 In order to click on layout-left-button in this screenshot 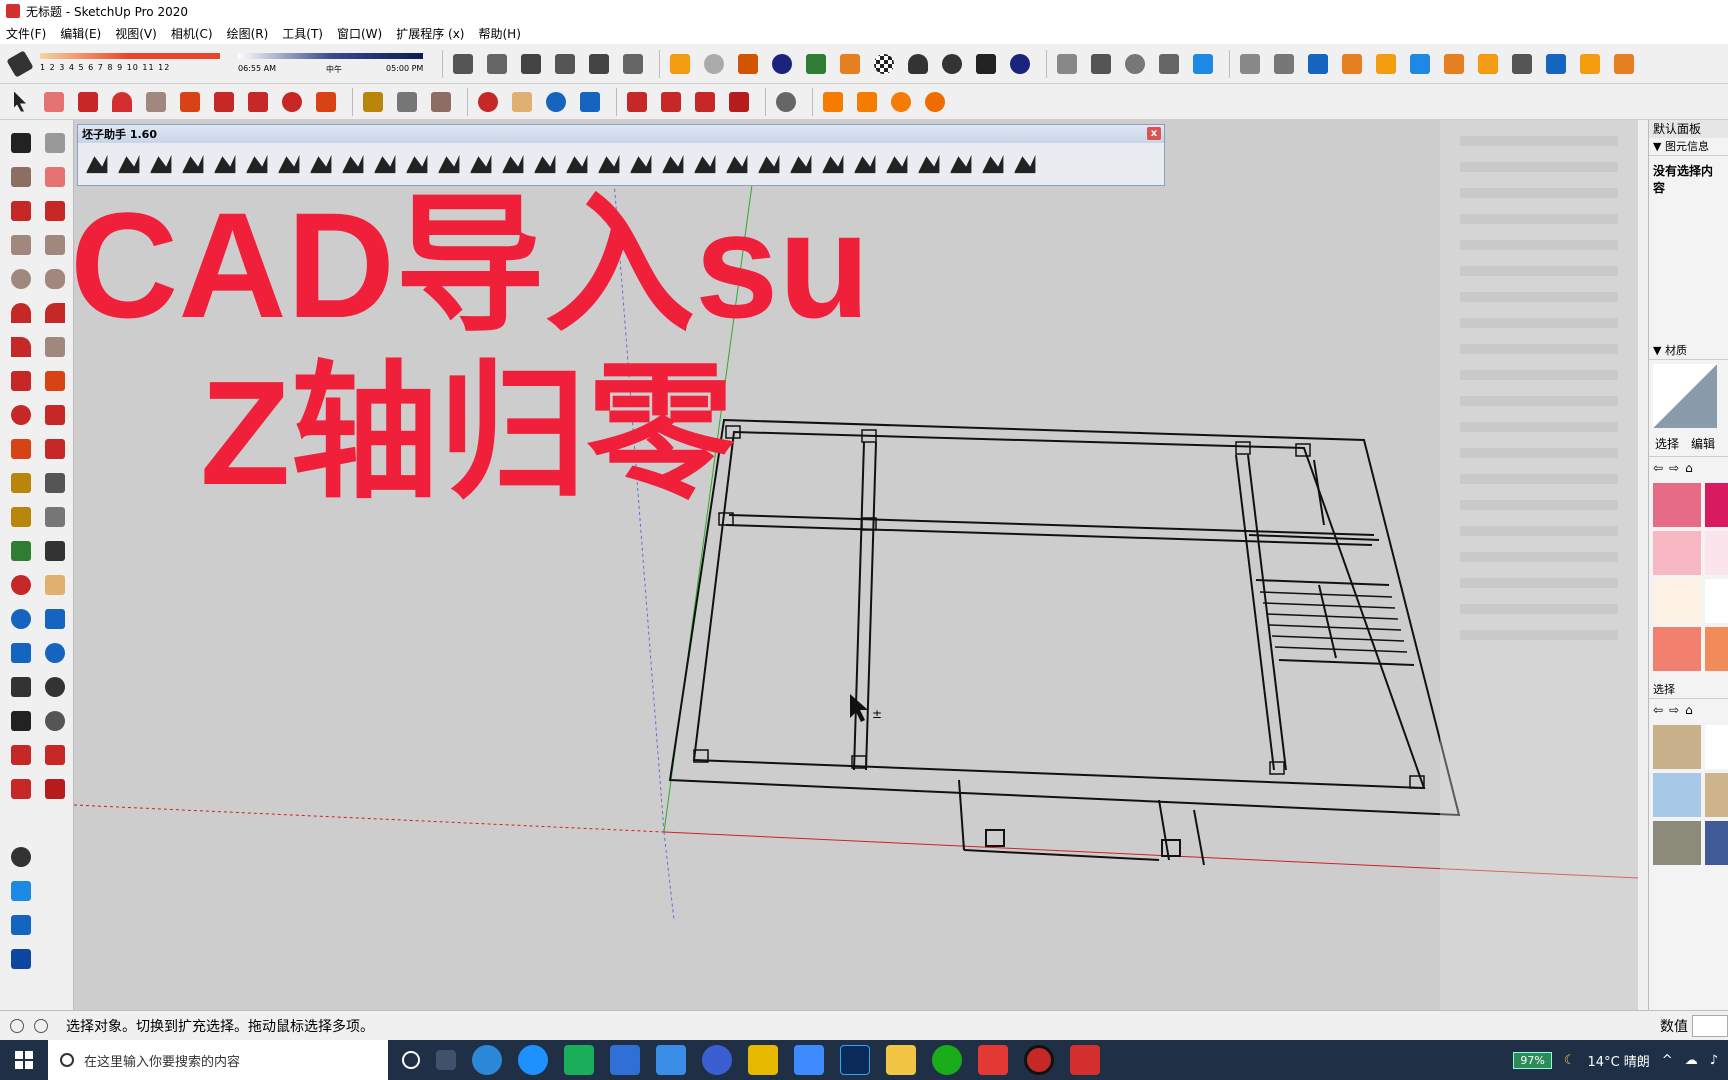, I will do `click(21, 789)`.